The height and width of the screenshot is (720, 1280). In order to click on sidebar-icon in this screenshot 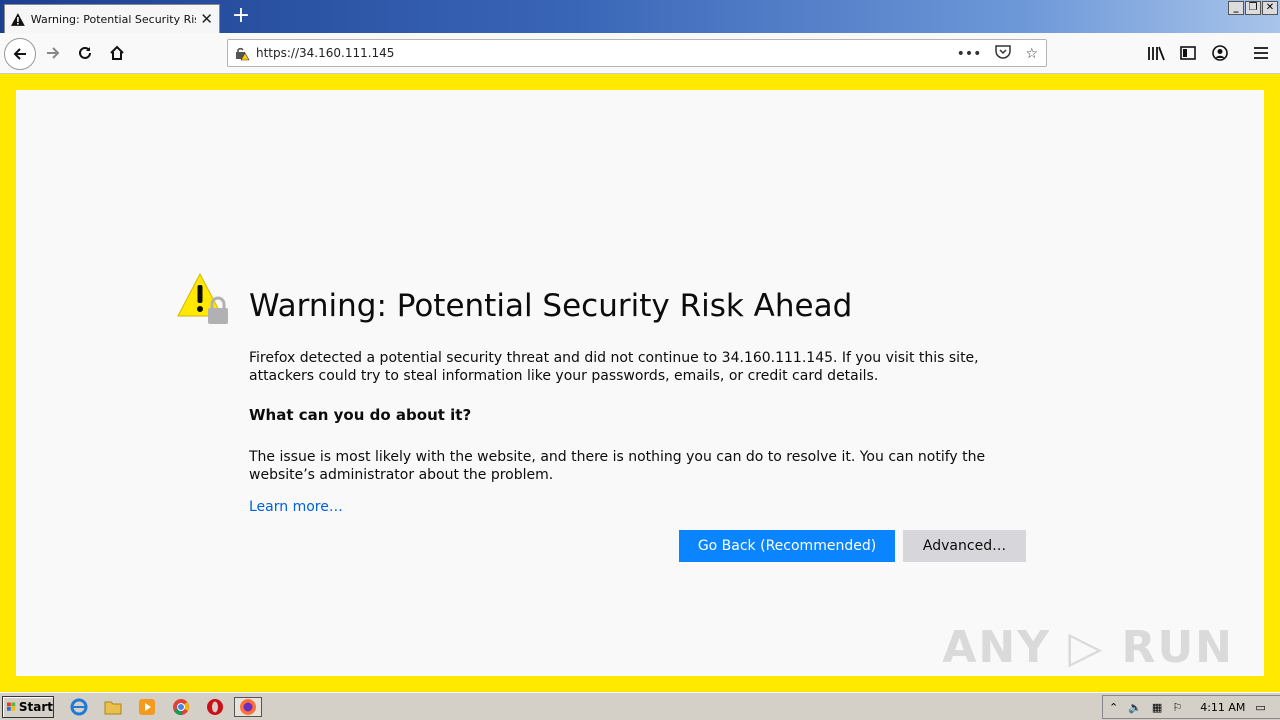, I will do `click(1188, 53)`.